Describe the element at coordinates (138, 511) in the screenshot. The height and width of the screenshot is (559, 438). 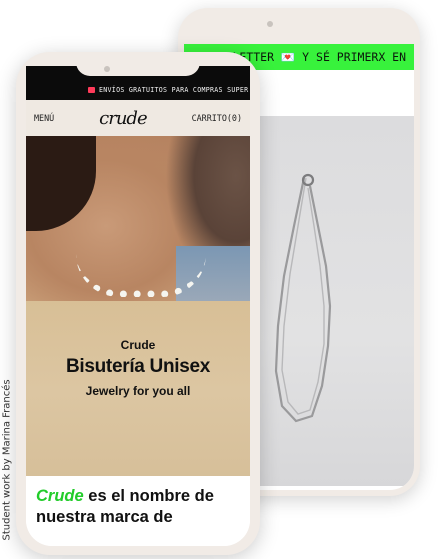
I see `intro-text: Crude es el nombre de nuestra marca de` at that location.